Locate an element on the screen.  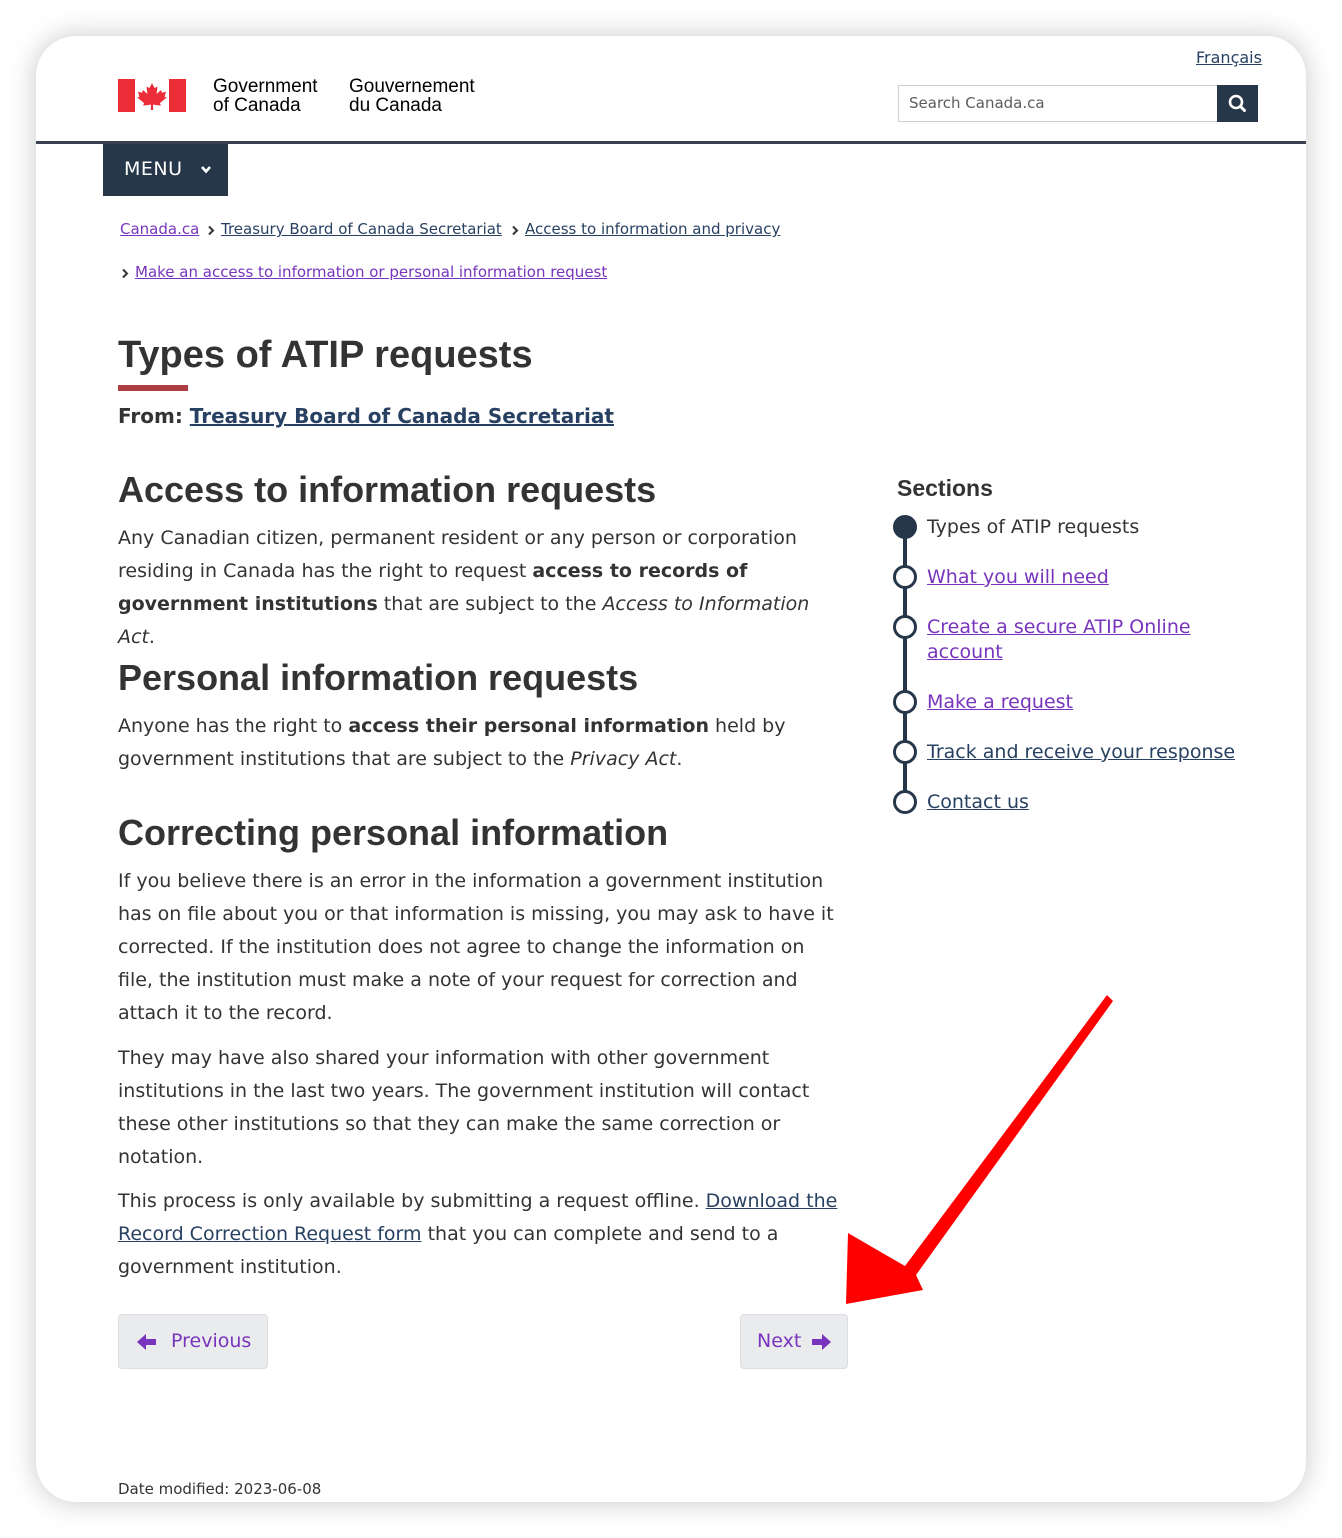
menu-button: MENU is located at coordinates (165, 170).